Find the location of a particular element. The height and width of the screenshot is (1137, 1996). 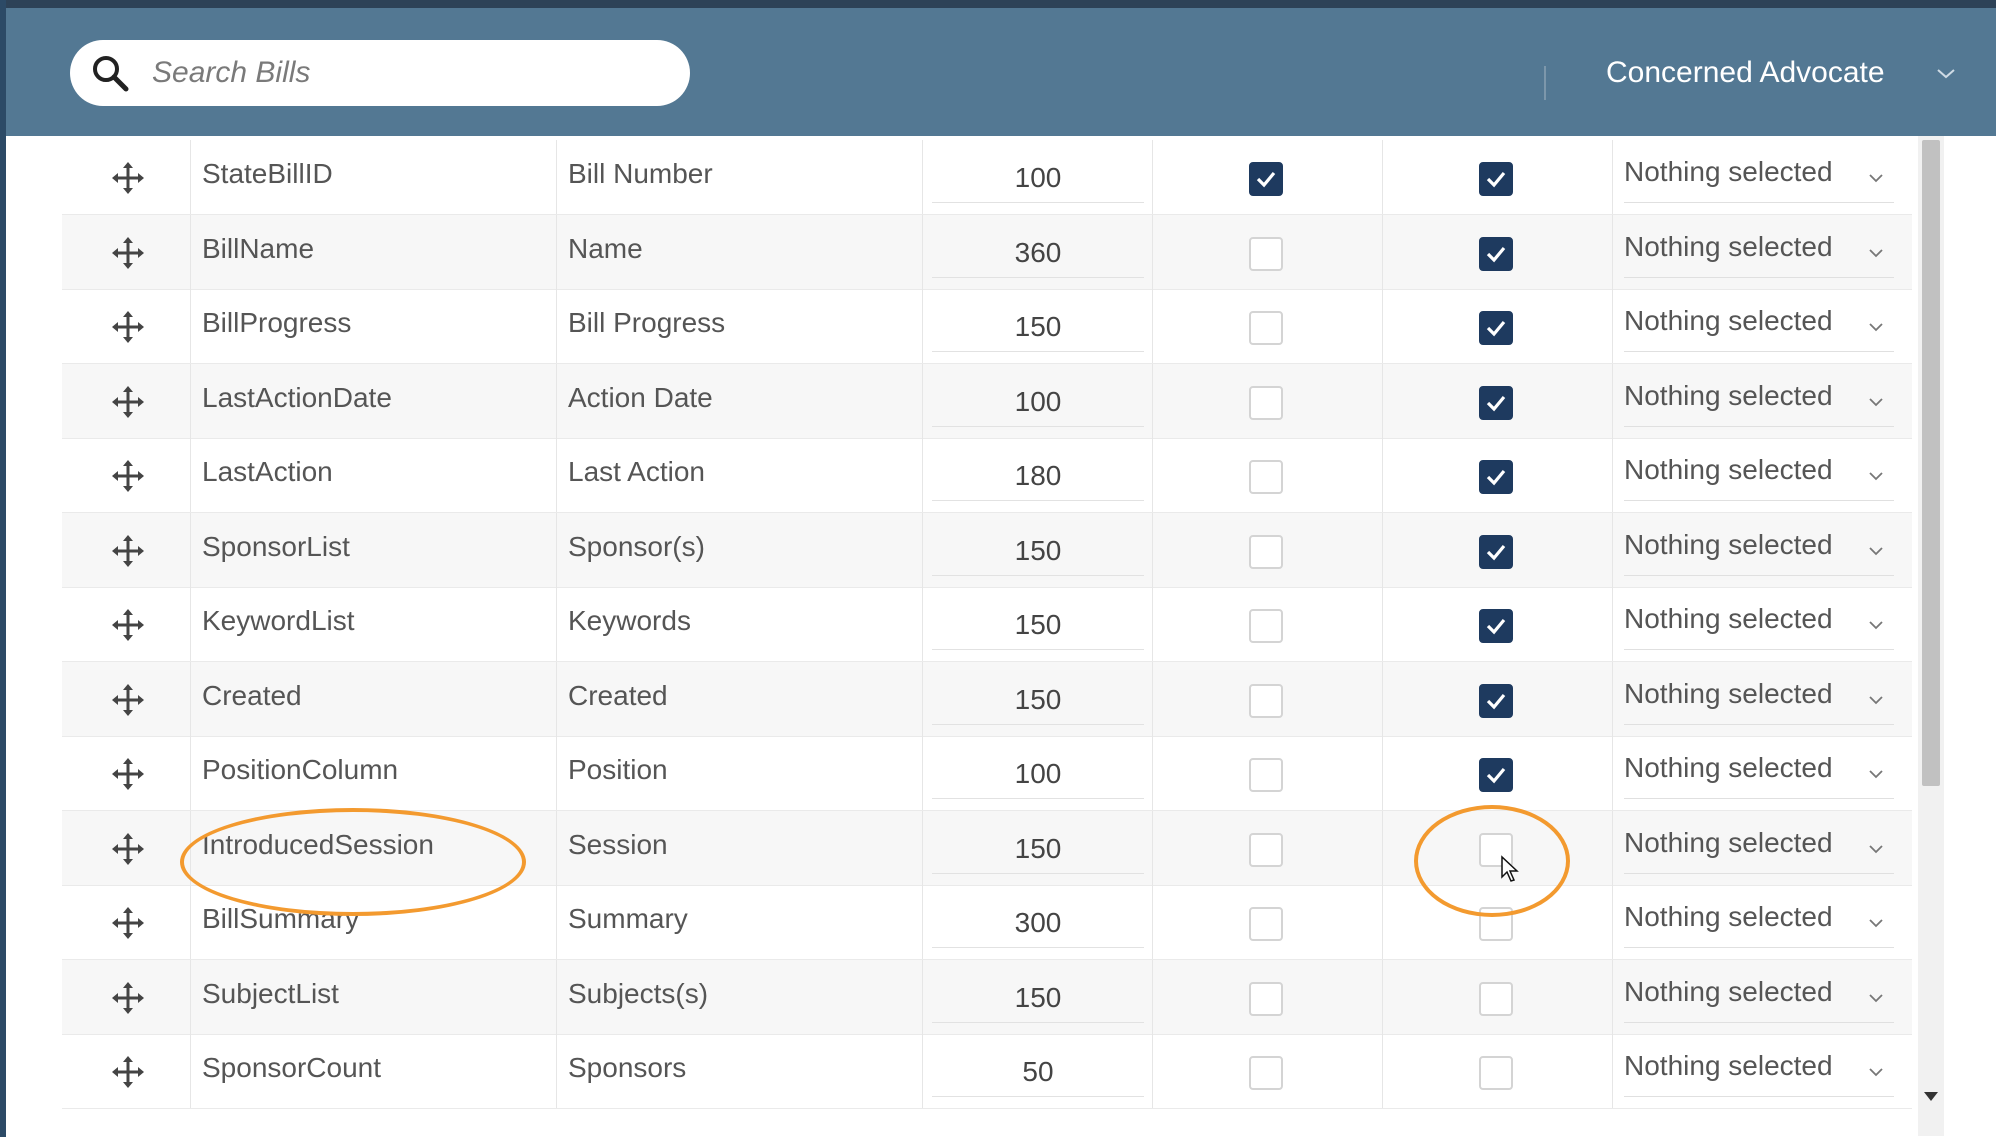

vertical-scrollbar is located at coordinates (1931, 636).